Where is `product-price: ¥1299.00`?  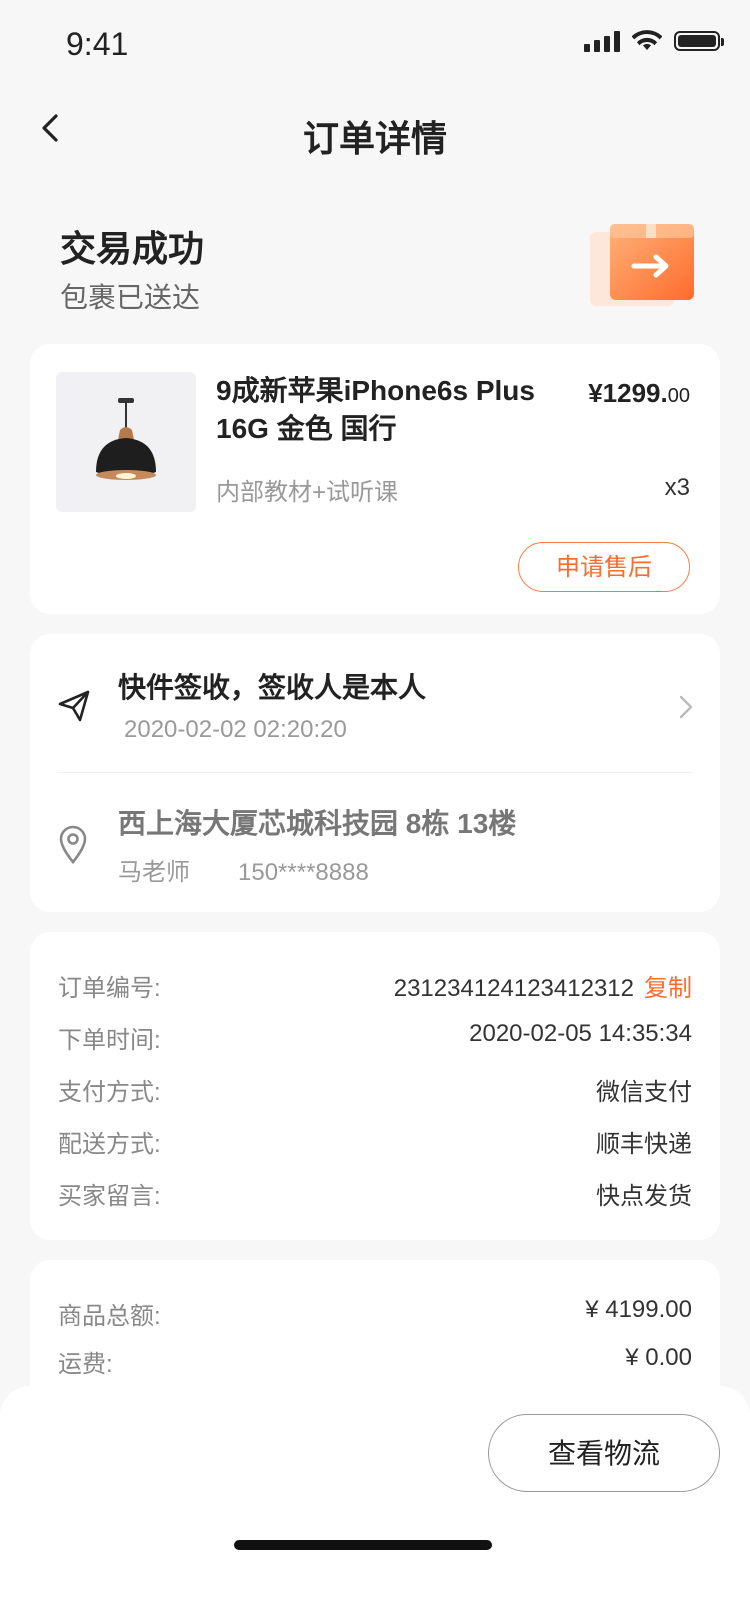 product-price: ¥1299.00 is located at coordinates (639, 393).